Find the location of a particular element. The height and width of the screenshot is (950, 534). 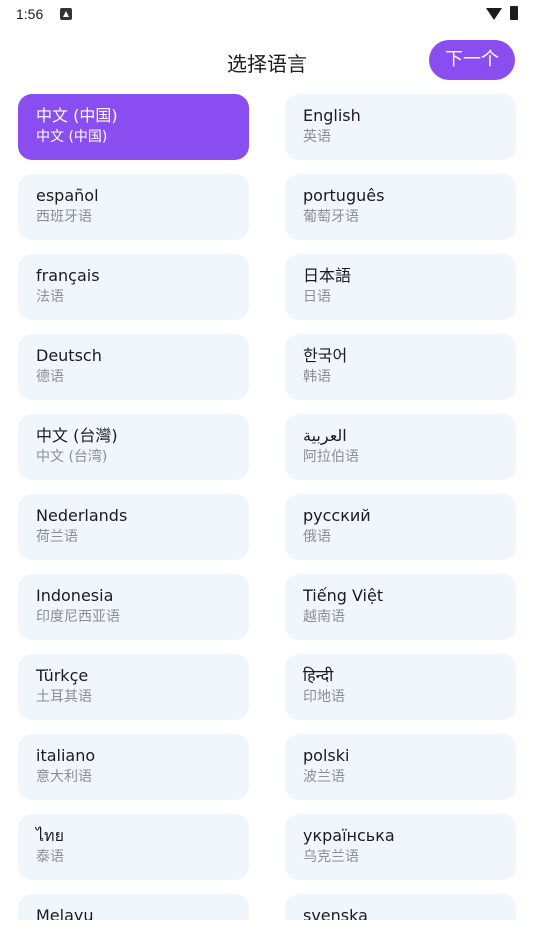

language-chinese-name: 荷兰语 is located at coordinates (57, 537).